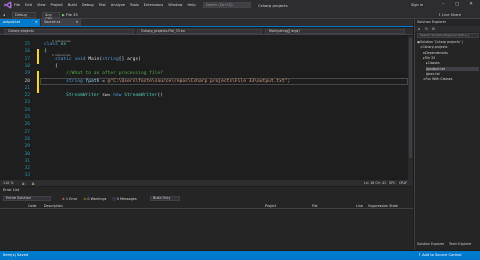  What do you see at coordinates (165, 198) in the screenshot?
I see `build-filter-dropdown: Build Only` at bounding box center [165, 198].